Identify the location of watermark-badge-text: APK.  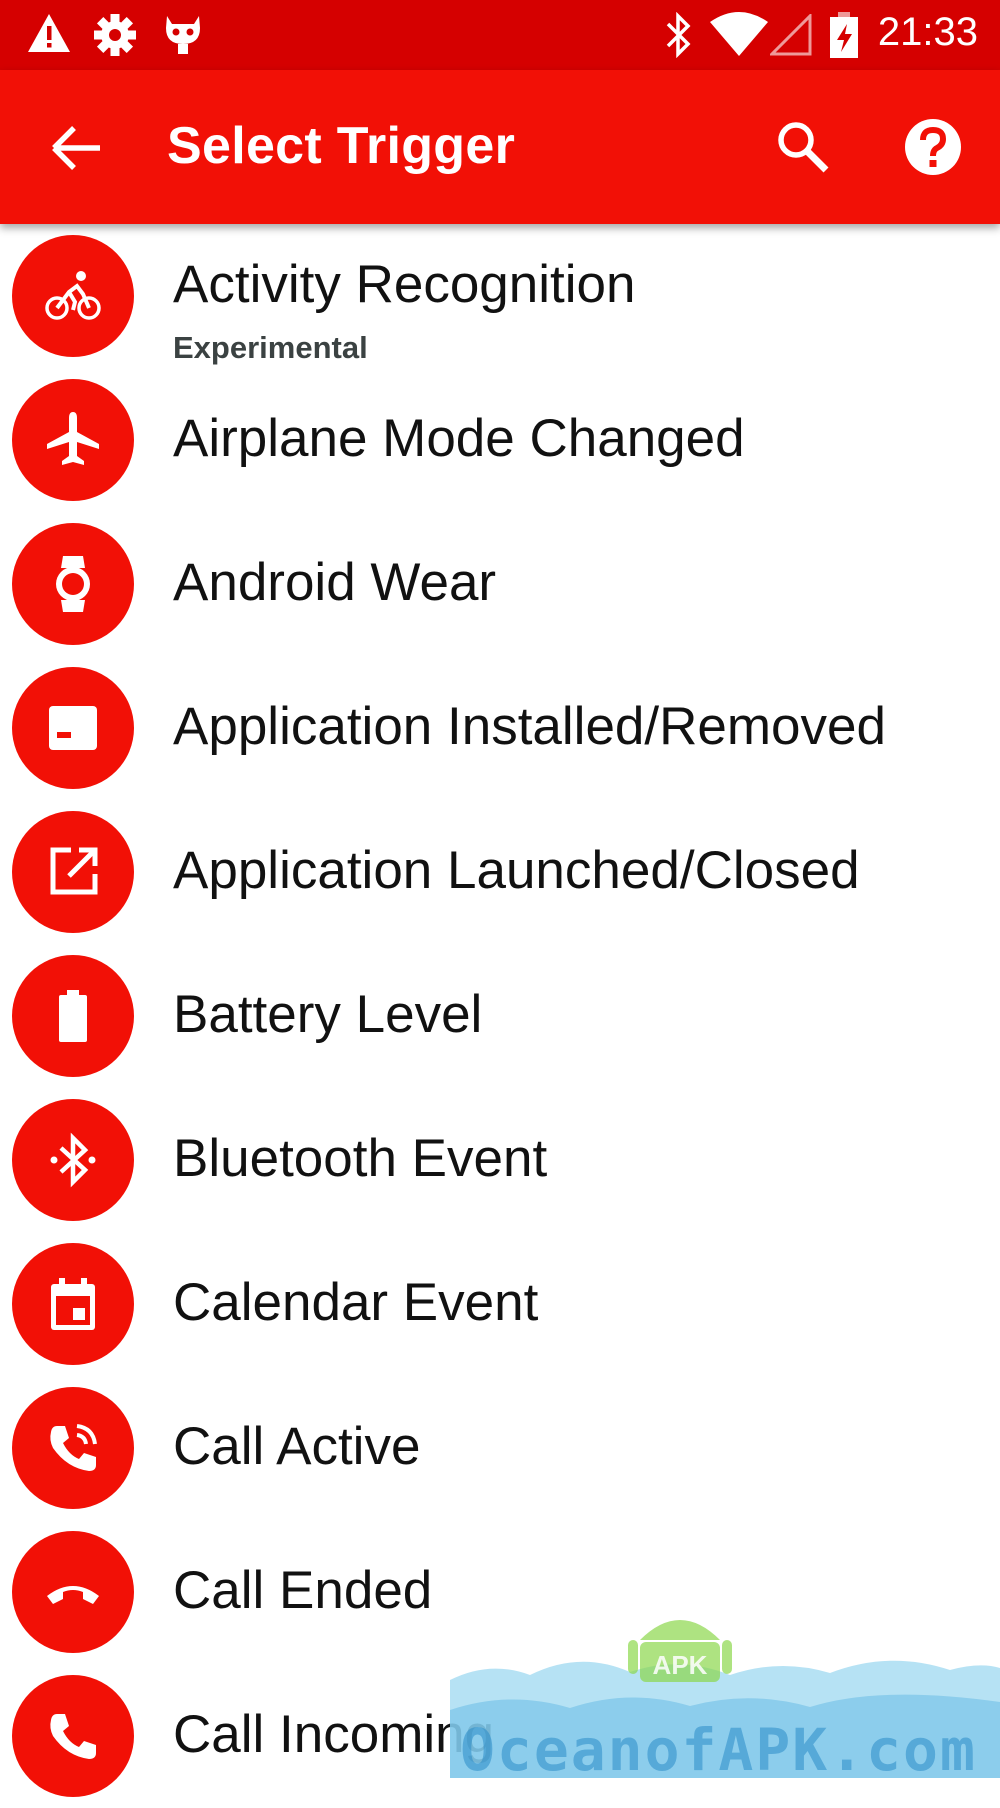
(680, 1665).